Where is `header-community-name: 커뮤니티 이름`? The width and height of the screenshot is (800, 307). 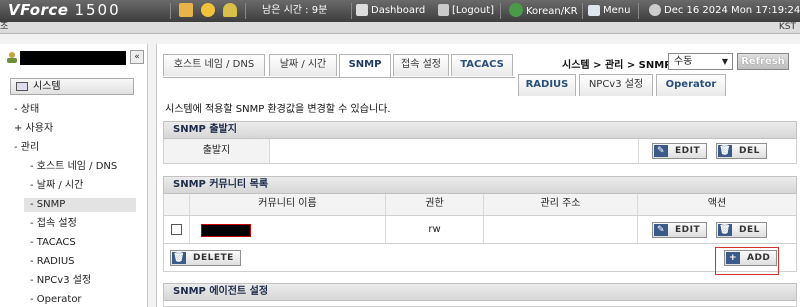 header-community-name: 커뮤니티 이름 is located at coordinates (288, 204).